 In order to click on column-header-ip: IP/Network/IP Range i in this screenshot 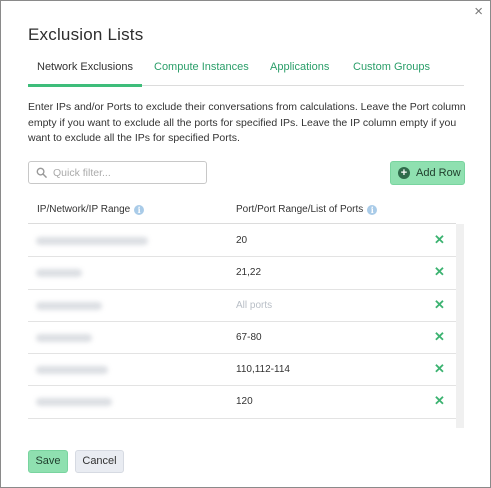, I will do `click(91, 209)`.